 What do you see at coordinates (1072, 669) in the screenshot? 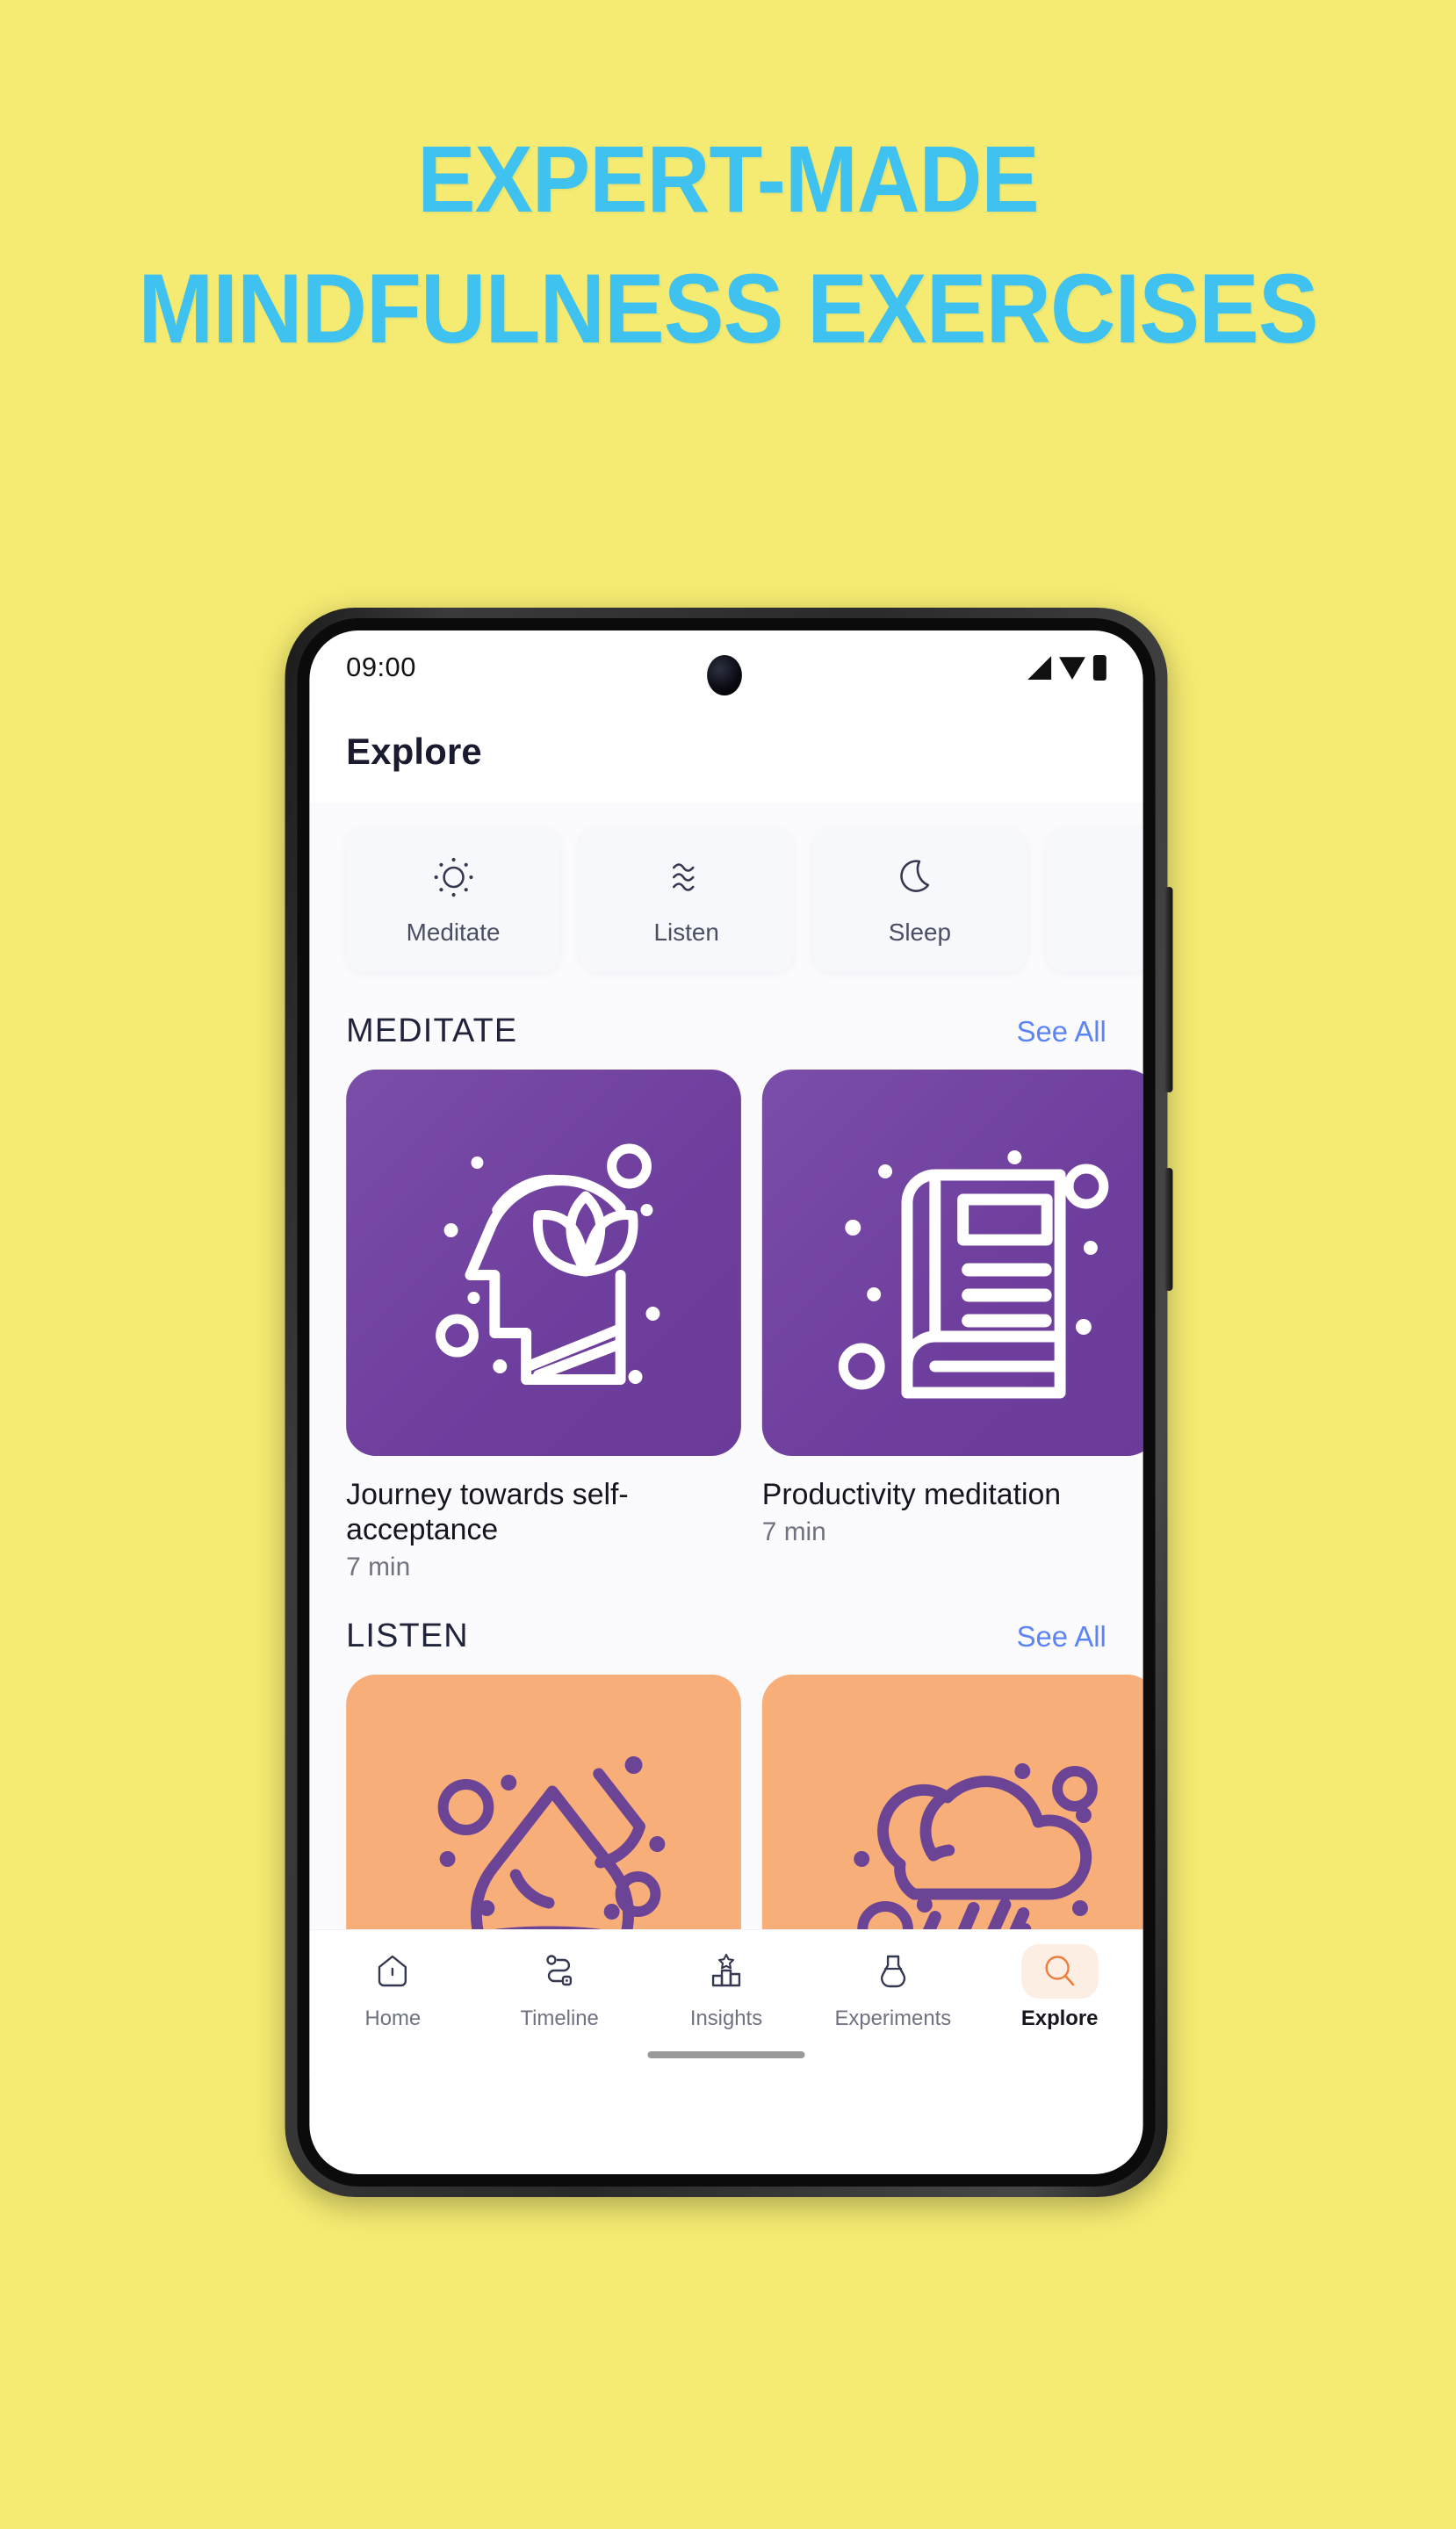
I see `wifi-icon` at bounding box center [1072, 669].